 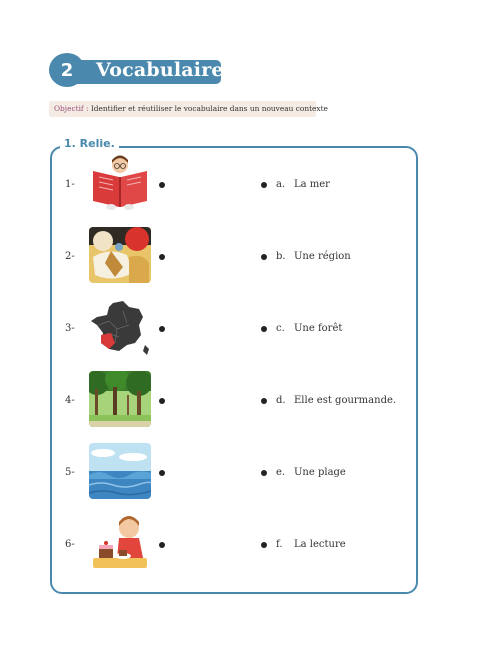 What do you see at coordinates (70, 328) in the screenshot?
I see `item-number: 3-` at bounding box center [70, 328].